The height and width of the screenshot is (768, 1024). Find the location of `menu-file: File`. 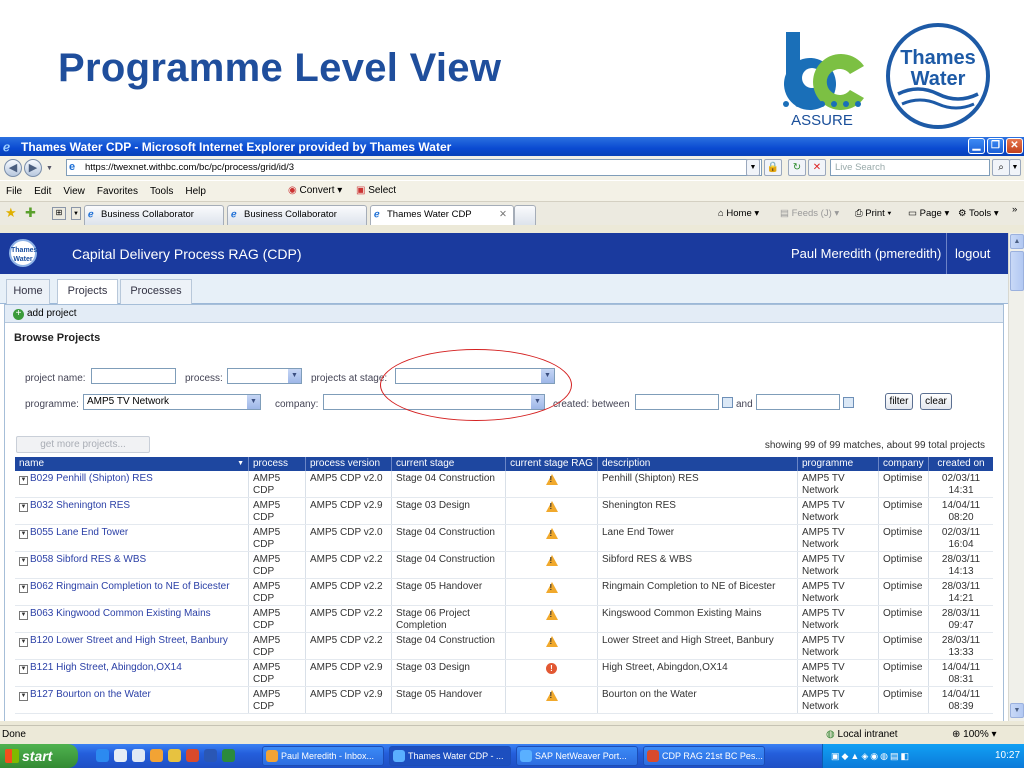

menu-file: File is located at coordinates (14, 191).